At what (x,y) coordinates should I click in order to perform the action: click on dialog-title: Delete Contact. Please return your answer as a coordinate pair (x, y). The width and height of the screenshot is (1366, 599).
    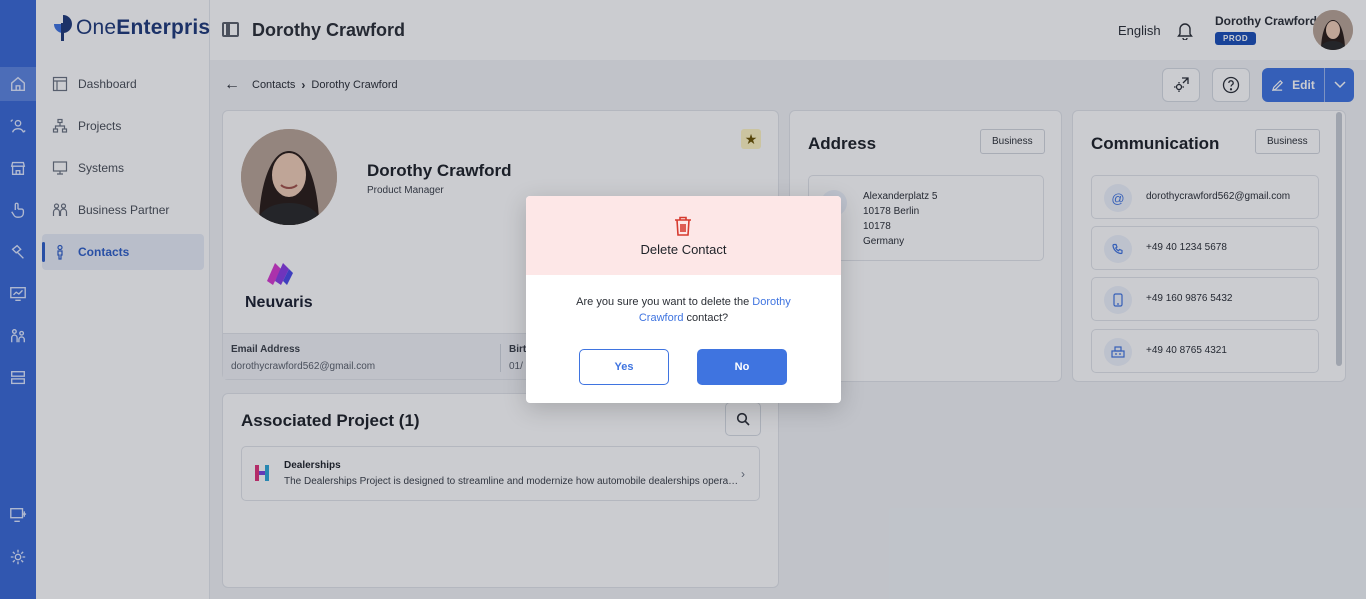
    Looking at the image, I should click on (683, 249).